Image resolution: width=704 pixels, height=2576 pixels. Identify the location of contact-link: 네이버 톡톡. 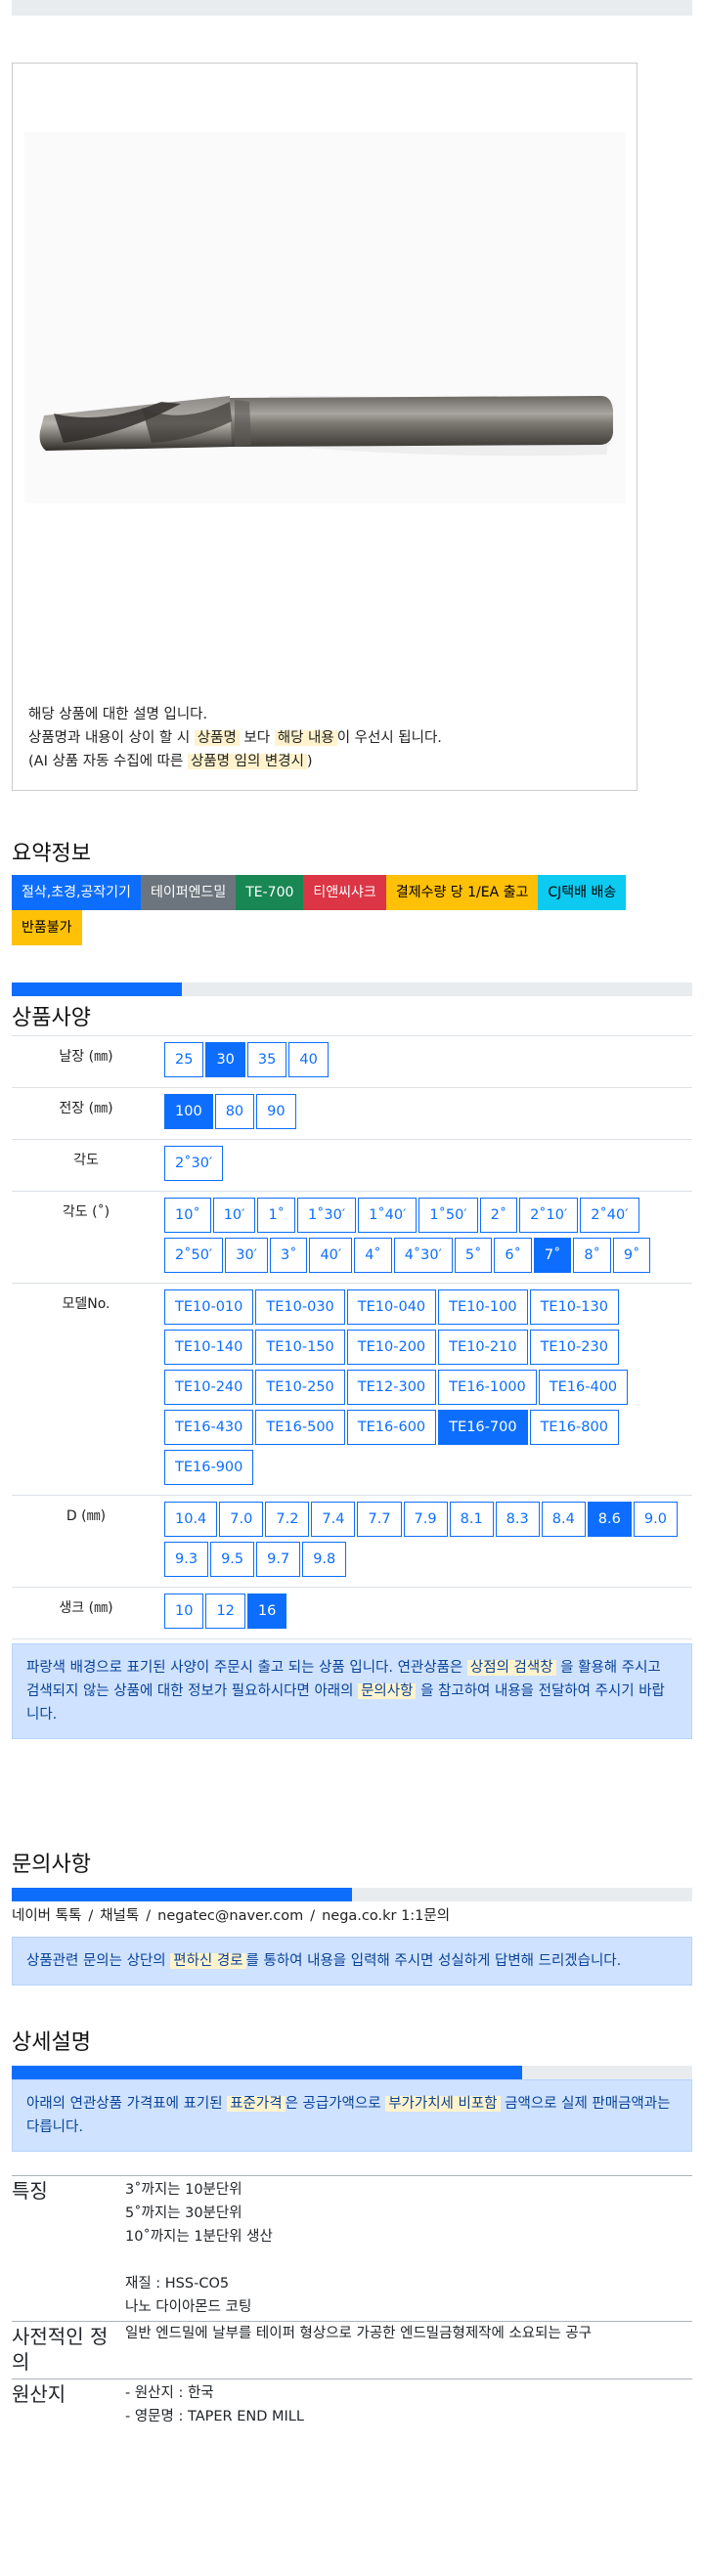
(46, 1916).